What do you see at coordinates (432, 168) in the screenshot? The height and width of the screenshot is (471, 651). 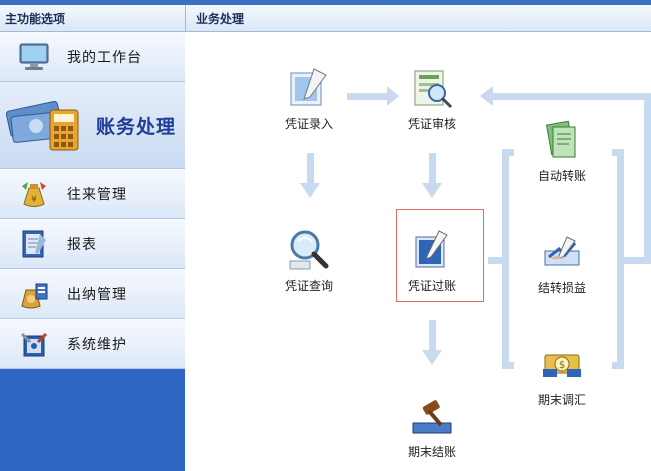 I see `arrow-audit-to-post` at bounding box center [432, 168].